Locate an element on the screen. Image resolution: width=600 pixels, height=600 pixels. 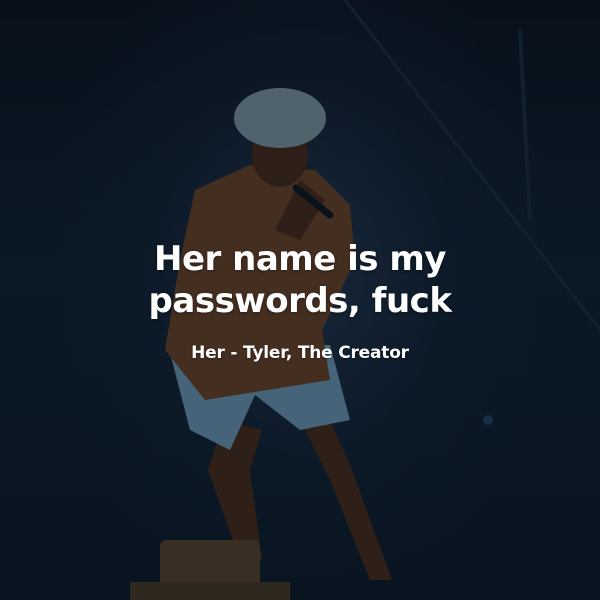
quote-text: Her name is my passwords, fuck is located at coordinates (300, 280).